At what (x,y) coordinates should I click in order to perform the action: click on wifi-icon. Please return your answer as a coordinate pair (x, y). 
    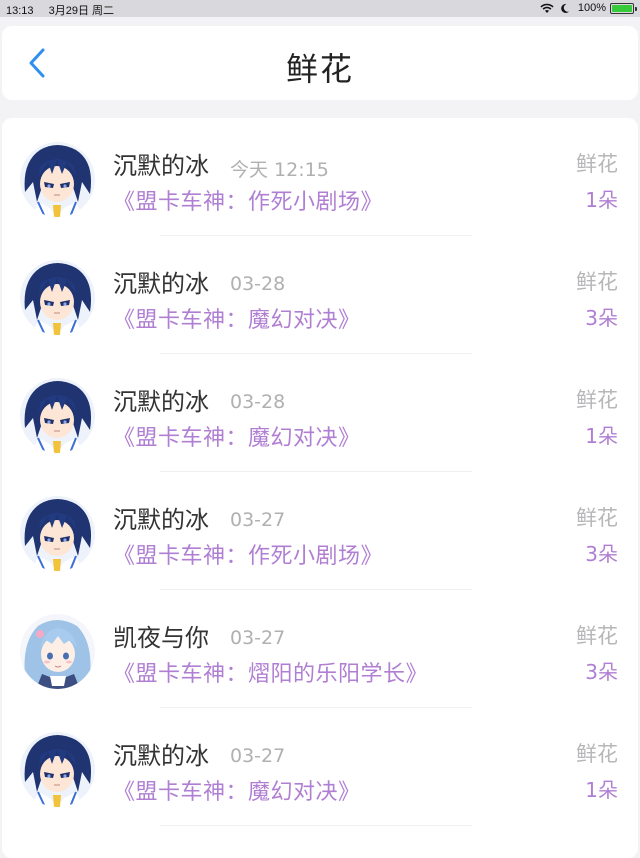
    Looking at the image, I should click on (547, 8).